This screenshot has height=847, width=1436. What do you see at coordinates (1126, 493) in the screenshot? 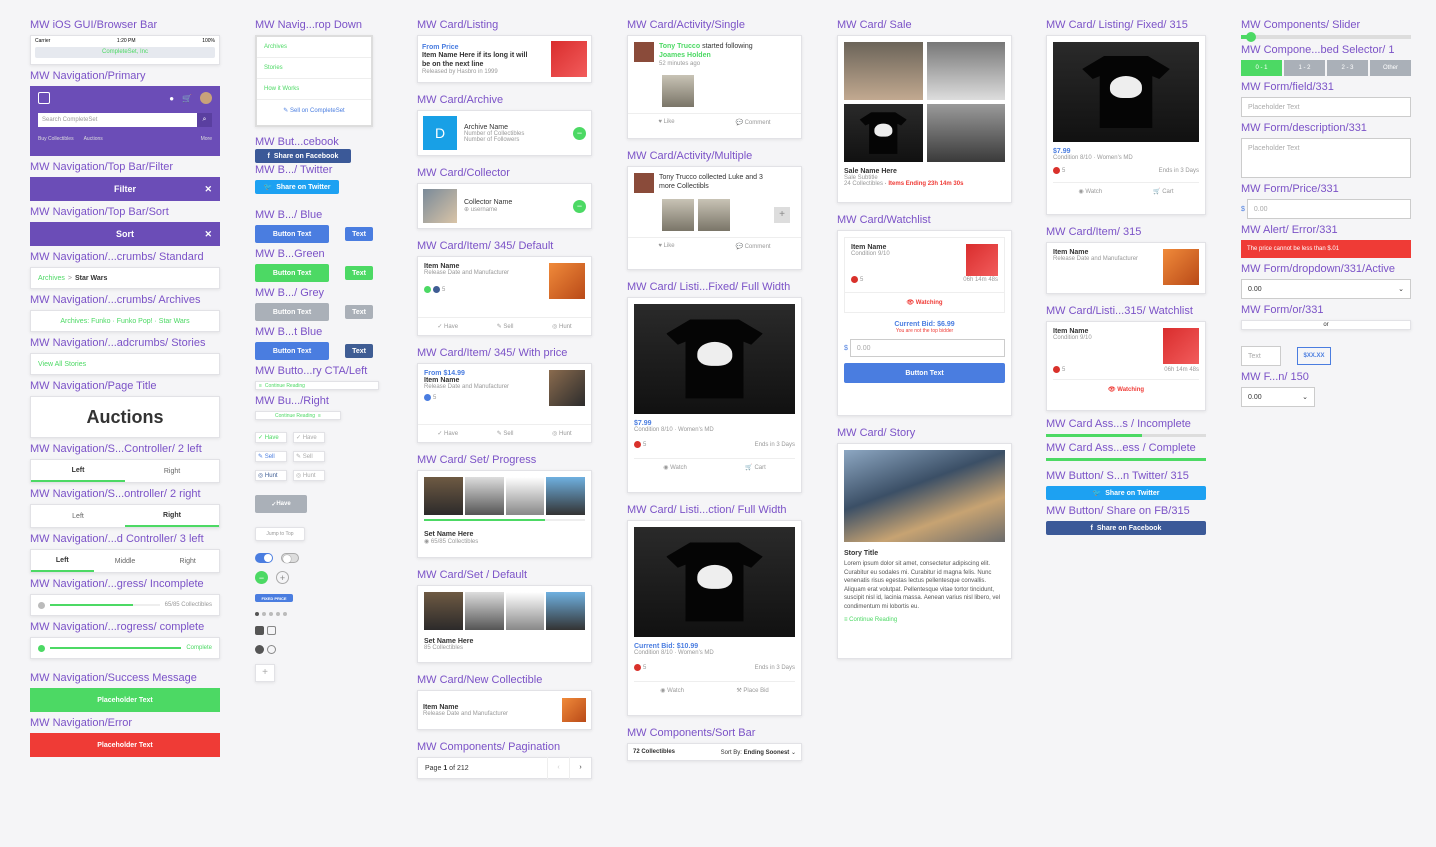
I see `twitter-button-315: 🐦 Share on Twitter` at bounding box center [1126, 493].